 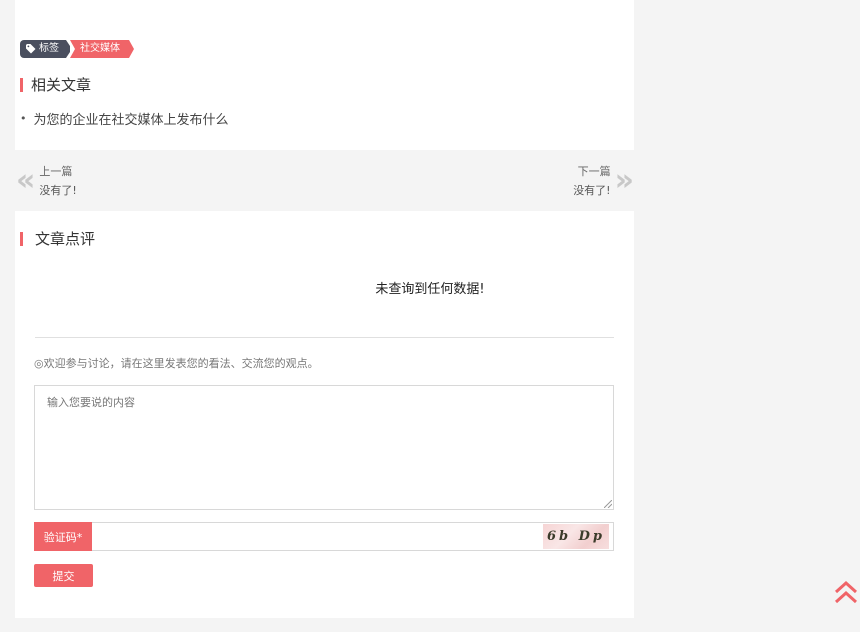 What do you see at coordinates (603, 181) in the screenshot?
I see `next-article-link: 下一篇 没有了! »` at bounding box center [603, 181].